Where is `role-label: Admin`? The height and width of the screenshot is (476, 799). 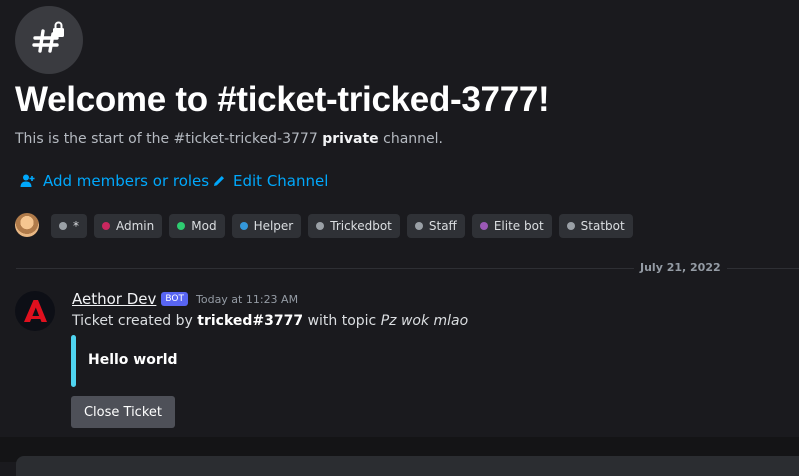 role-label: Admin is located at coordinates (135, 226).